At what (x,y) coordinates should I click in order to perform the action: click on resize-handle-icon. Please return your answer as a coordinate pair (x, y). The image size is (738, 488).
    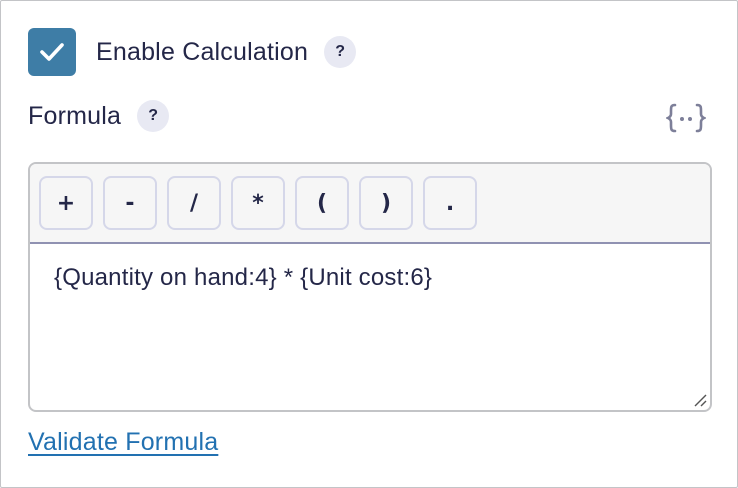
    Looking at the image, I should click on (700, 400).